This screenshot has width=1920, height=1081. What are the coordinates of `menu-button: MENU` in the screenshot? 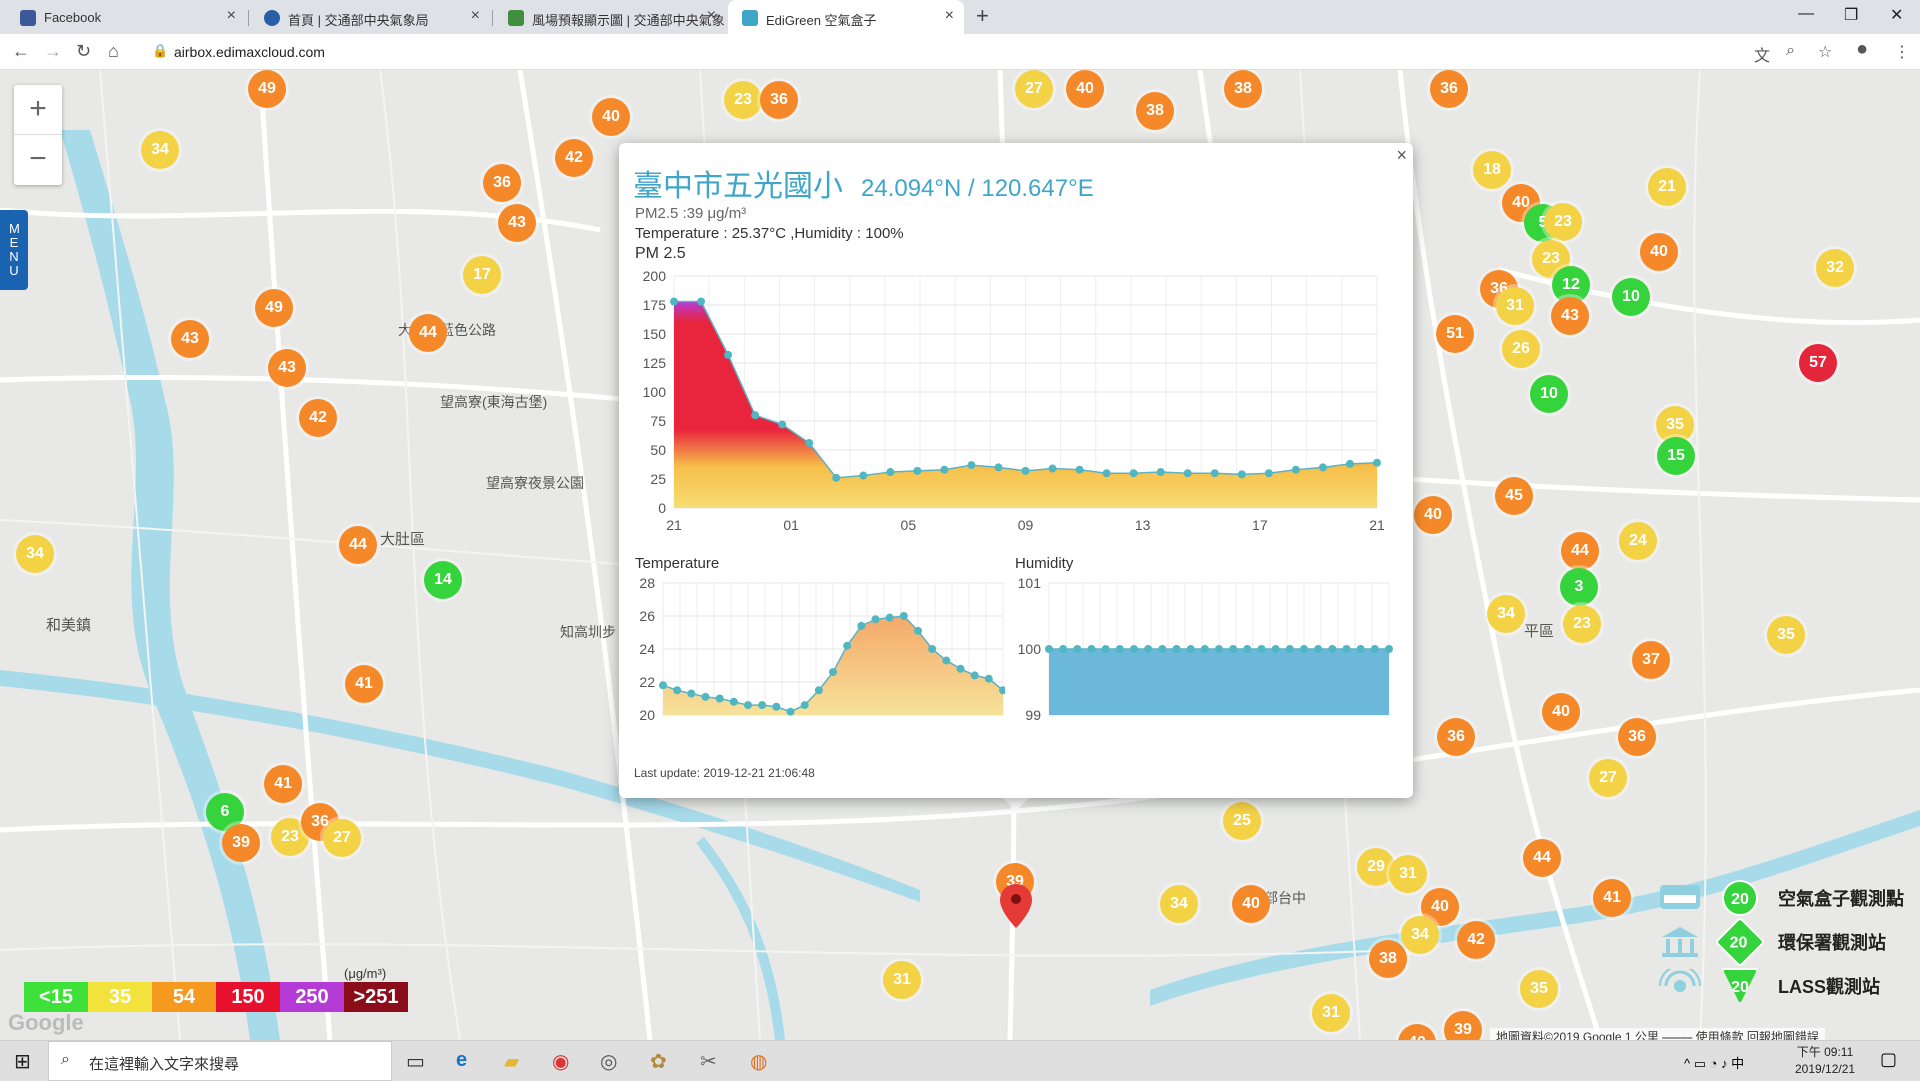 It's located at (14, 250).